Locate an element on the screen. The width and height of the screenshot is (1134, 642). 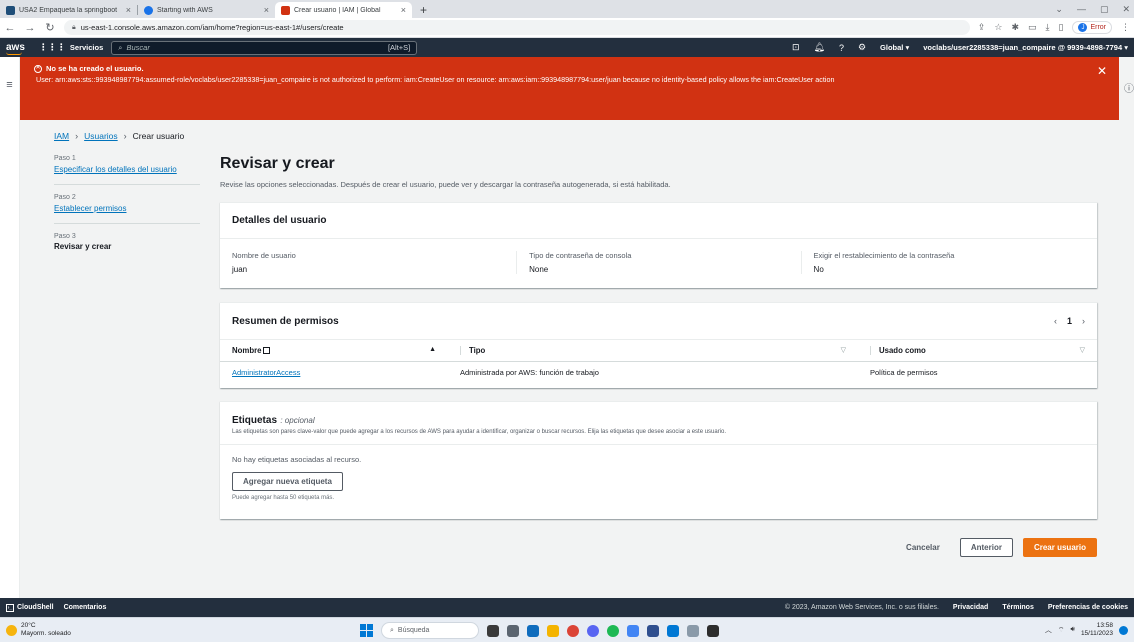
privacy-link: Privacidad is located at coordinates (970, 607).